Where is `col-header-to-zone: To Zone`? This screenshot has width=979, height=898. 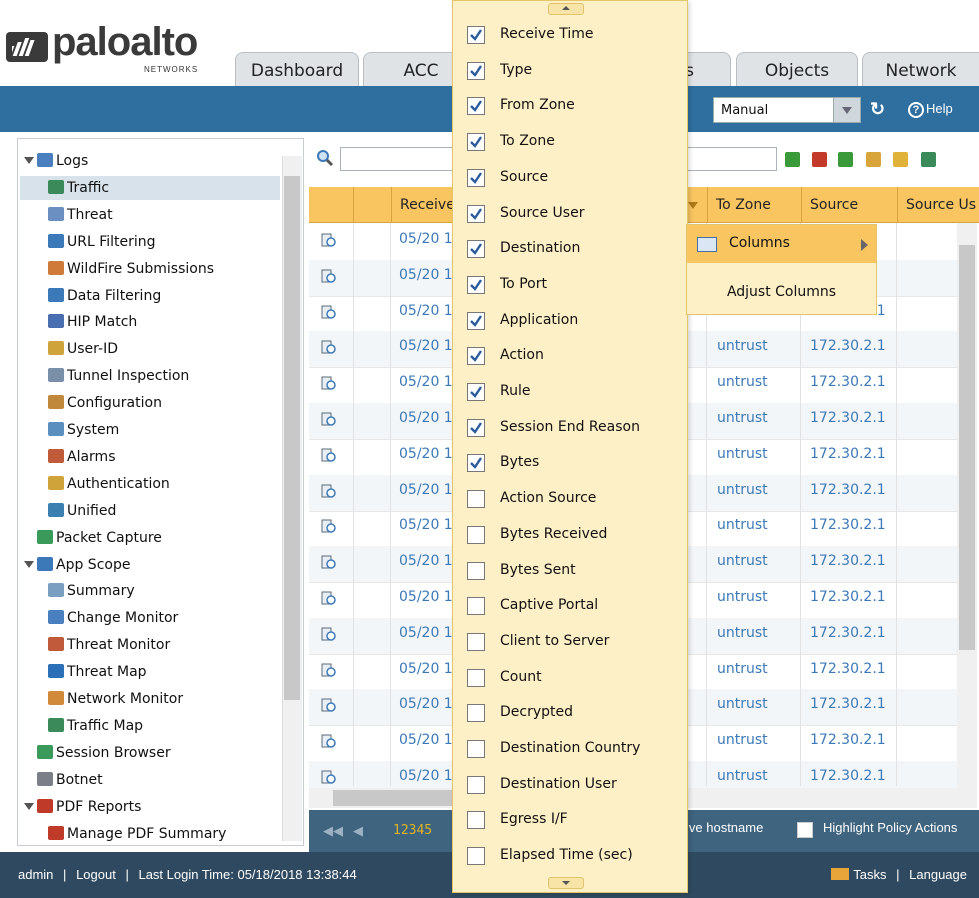
col-header-to-zone: To Zone is located at coordinates (758, 205).